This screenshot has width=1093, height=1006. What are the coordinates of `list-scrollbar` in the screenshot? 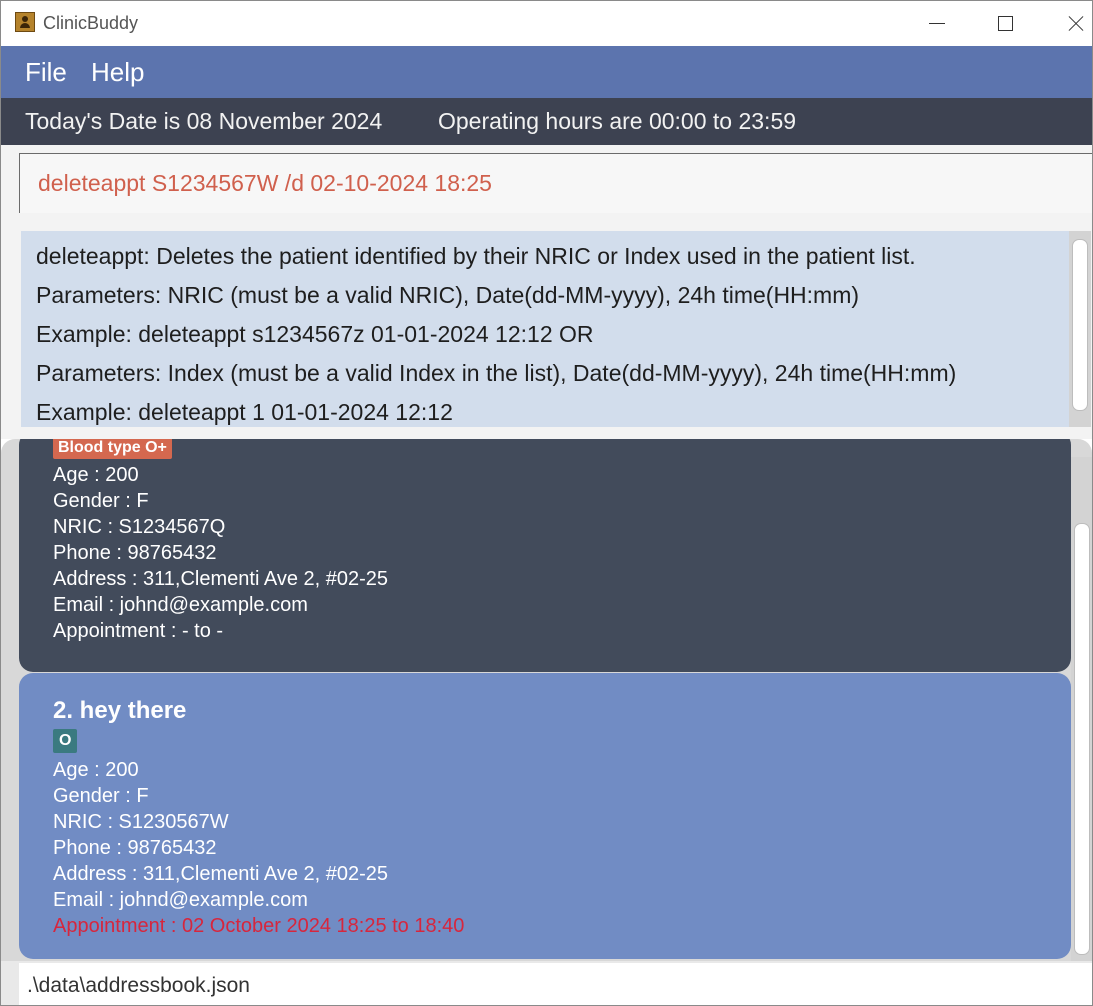 It's located at (1081, 709).